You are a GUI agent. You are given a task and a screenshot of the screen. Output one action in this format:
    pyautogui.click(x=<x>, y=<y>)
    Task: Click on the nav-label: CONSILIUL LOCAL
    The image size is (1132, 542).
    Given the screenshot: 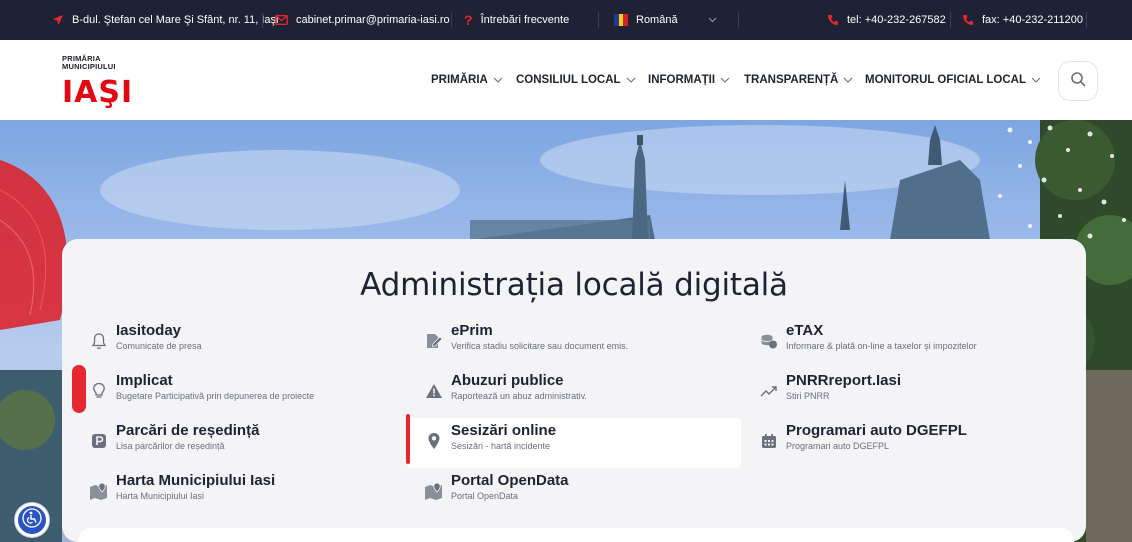 What is the action you would take?
    pyautogui.click(x=568, y=80)
    